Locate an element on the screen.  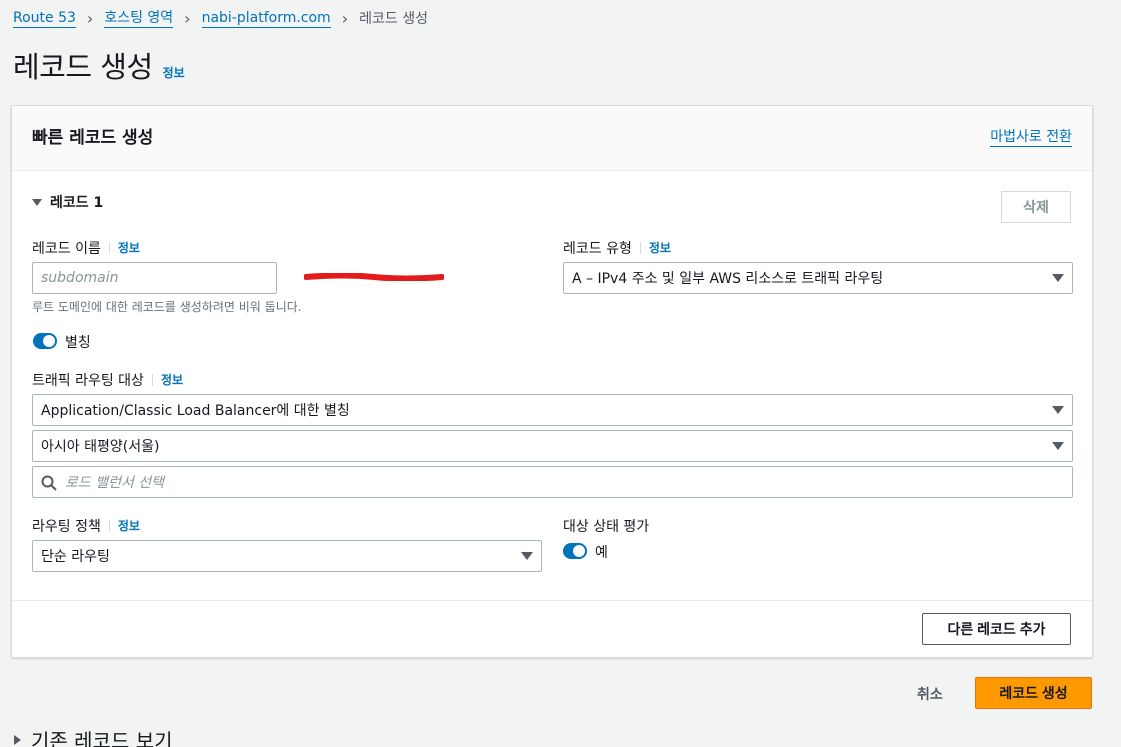
health-eval-label: 대상 상태 평가 is located at coordinates (606, 526).